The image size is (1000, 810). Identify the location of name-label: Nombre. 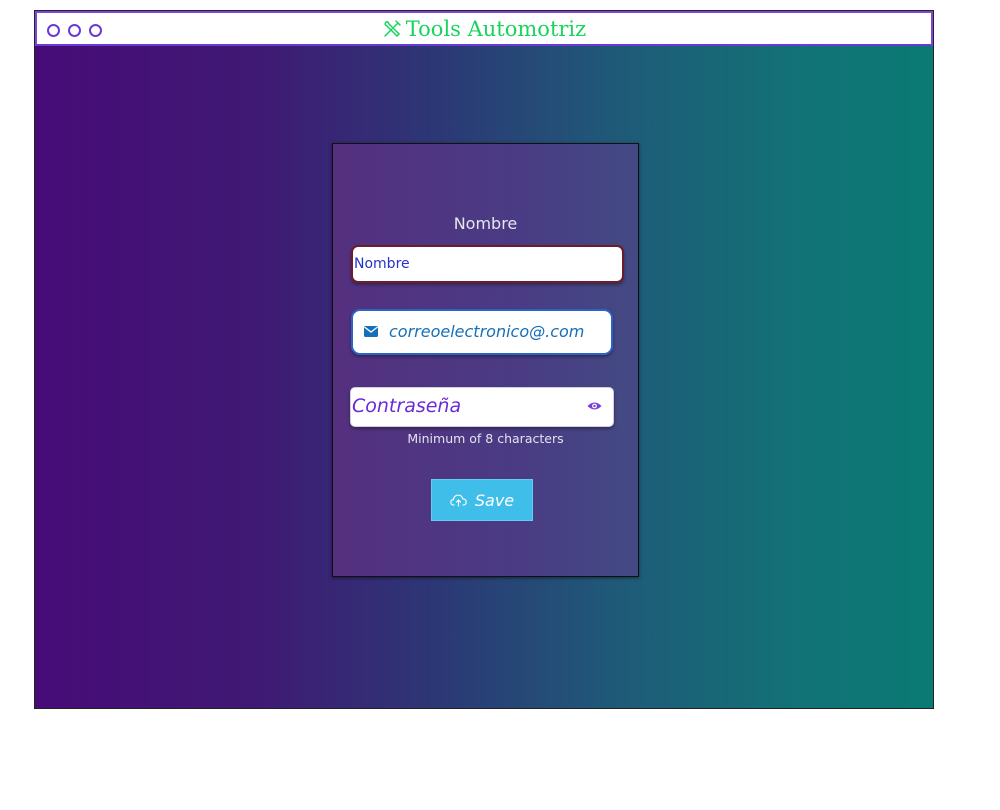
(485, 223).